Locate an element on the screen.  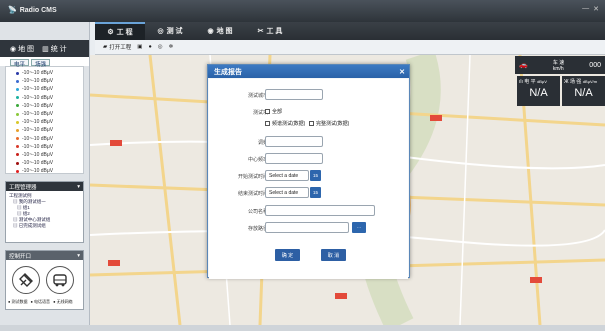
subtab-level: 电平 is located at coordinates (20, 63).